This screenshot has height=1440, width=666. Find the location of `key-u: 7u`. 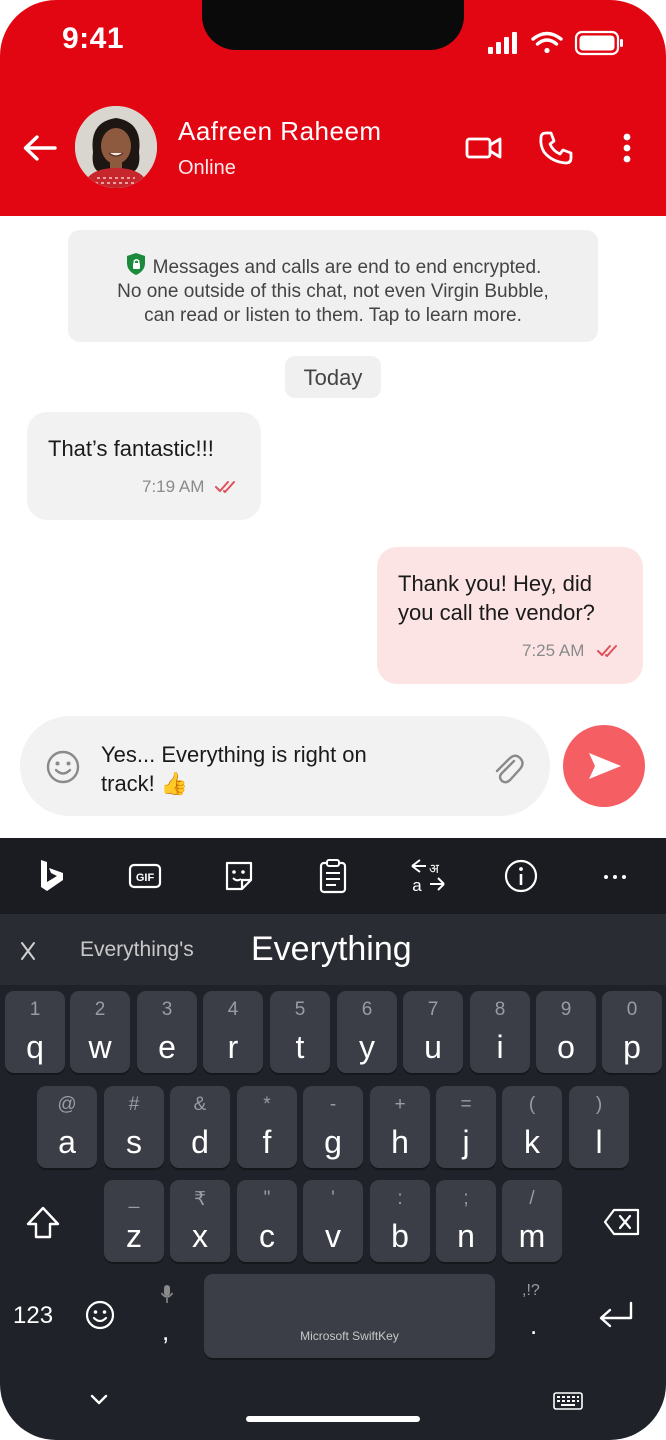

key-u: 7u is located at coordinates (433, 1032).